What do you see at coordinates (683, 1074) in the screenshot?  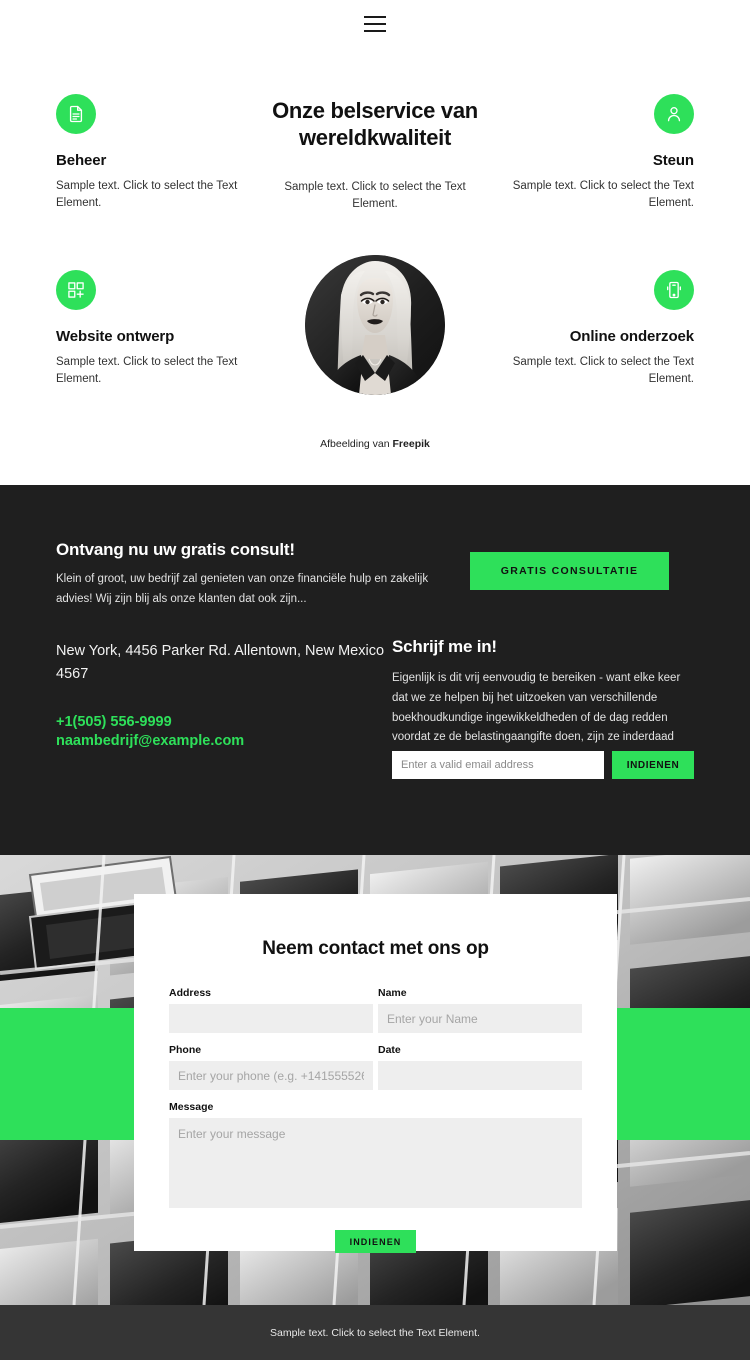 I see `green-accent-block-right` at bounding box center [683, 1074].